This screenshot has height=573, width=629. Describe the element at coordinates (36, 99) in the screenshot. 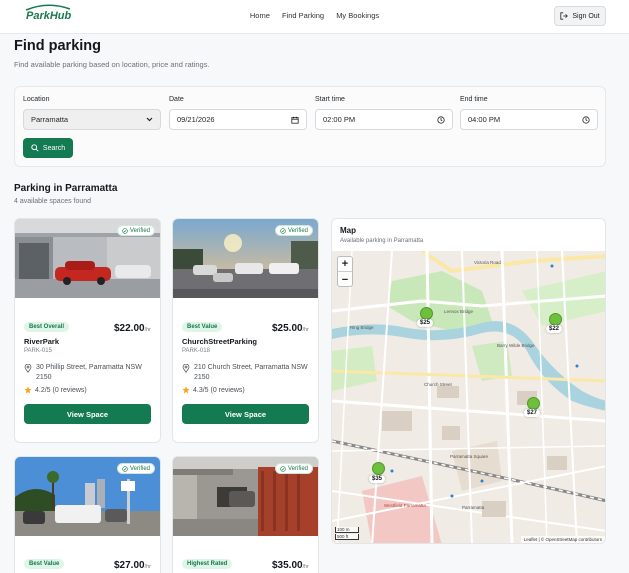

I see `location-label: Location` at that location.